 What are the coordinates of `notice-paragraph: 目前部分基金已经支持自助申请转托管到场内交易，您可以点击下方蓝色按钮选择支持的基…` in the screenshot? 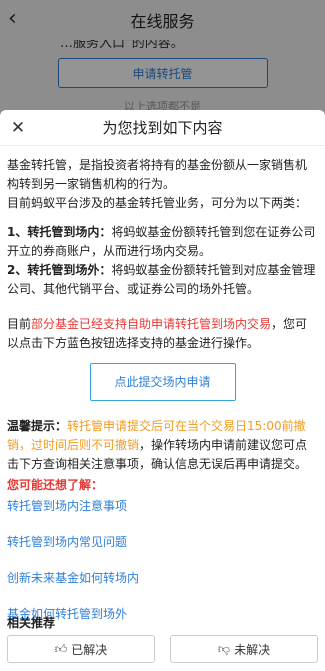 It's located at (162, 334).